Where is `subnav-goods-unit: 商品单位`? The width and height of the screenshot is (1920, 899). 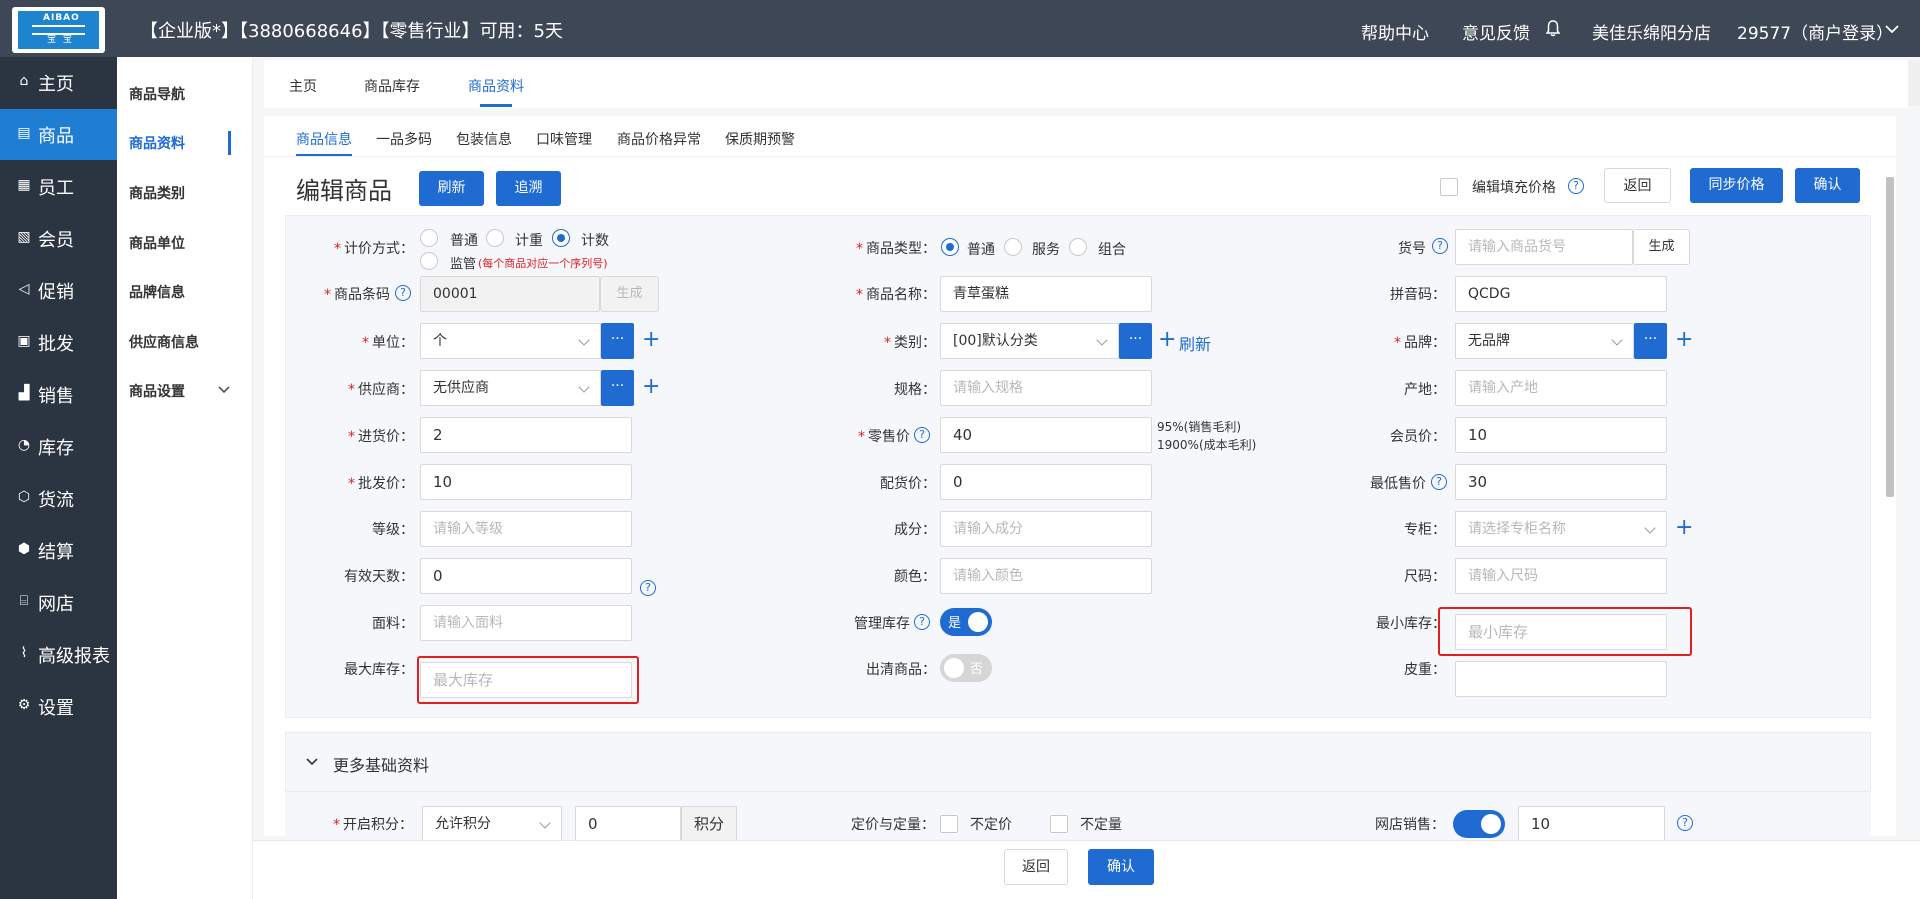 subnav-goods-unit: 商品单位 is located at coordinates (157, 243).